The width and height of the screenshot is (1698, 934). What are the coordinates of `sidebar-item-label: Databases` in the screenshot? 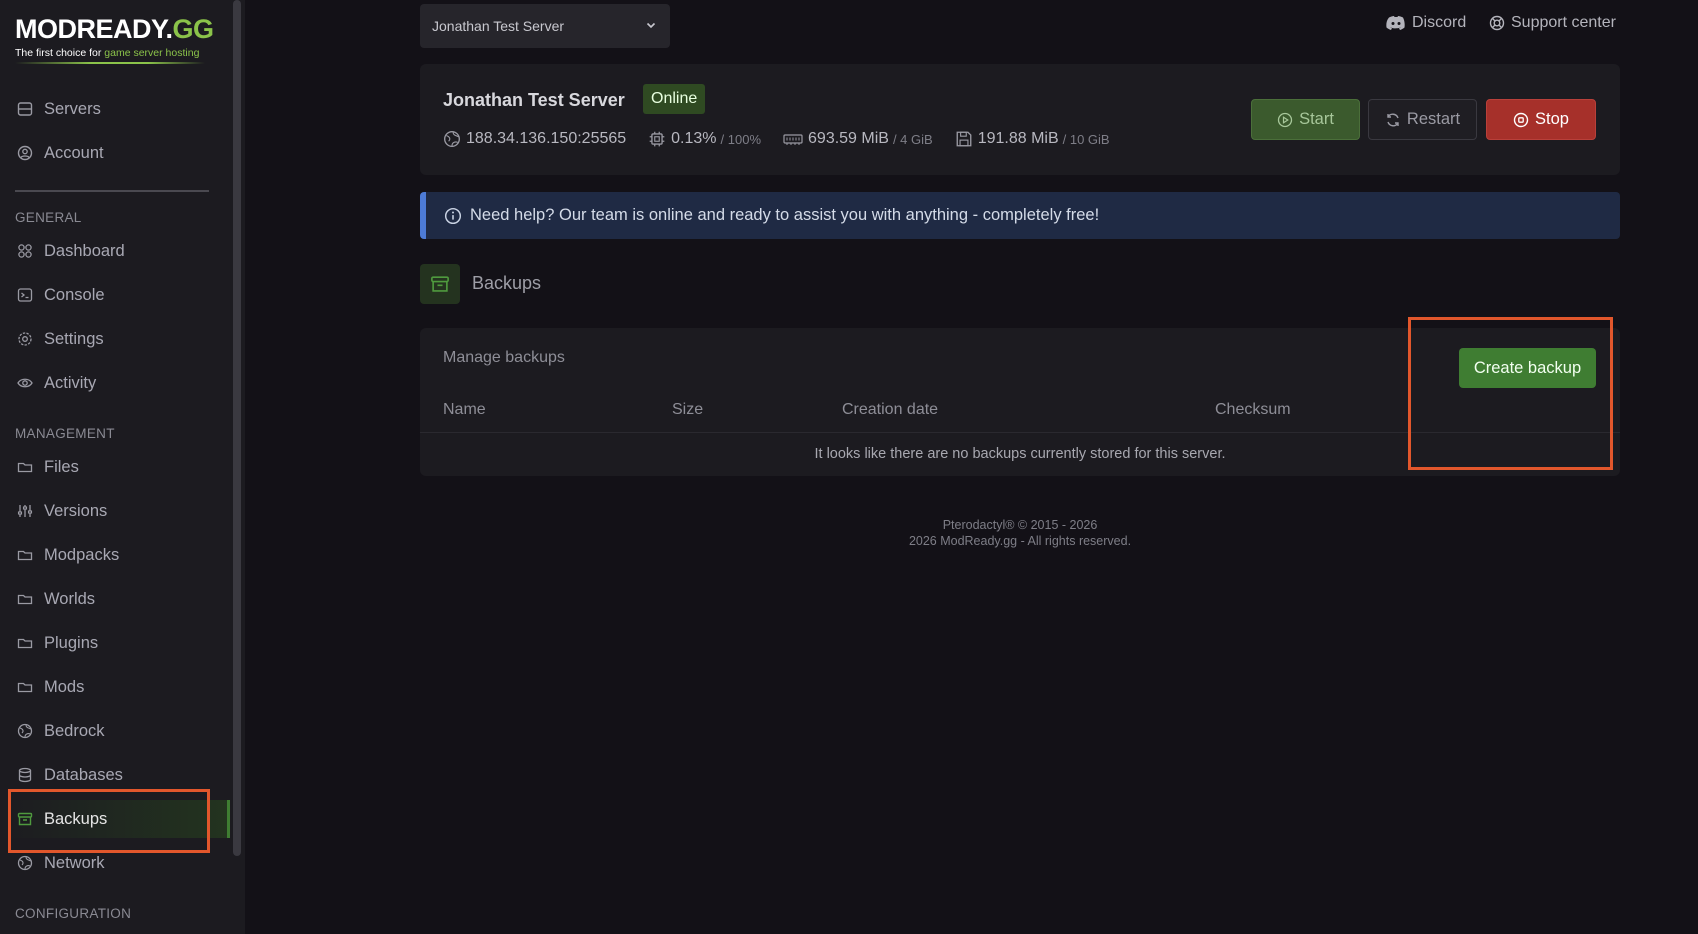 It's located at (83, 774).